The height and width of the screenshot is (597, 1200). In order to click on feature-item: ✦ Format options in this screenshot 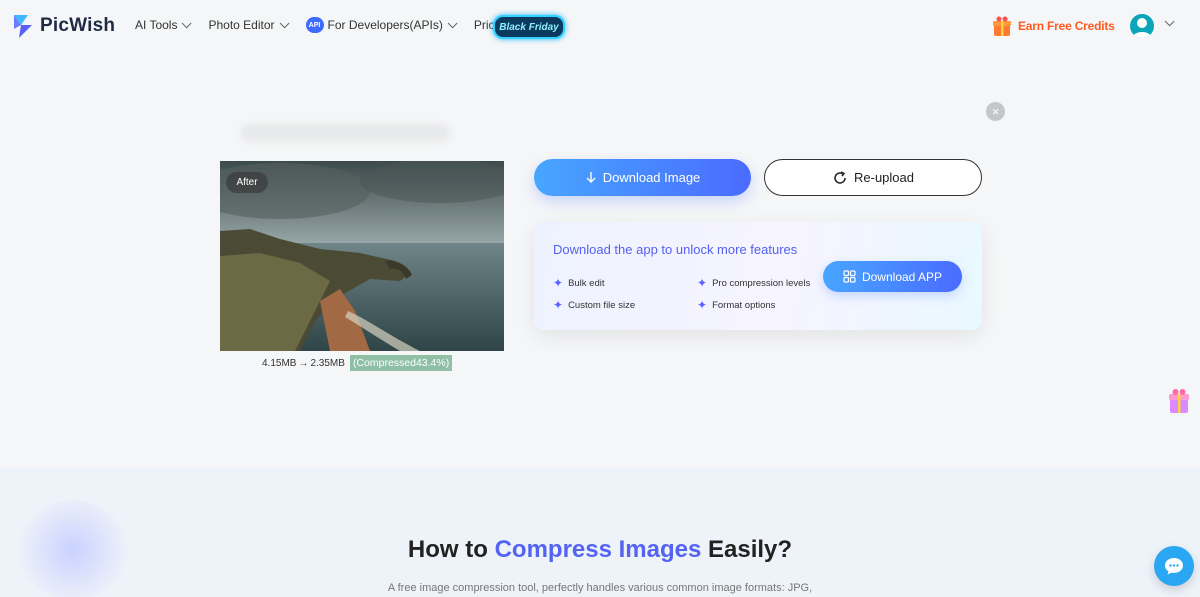, I will do `click(736, 305)`.